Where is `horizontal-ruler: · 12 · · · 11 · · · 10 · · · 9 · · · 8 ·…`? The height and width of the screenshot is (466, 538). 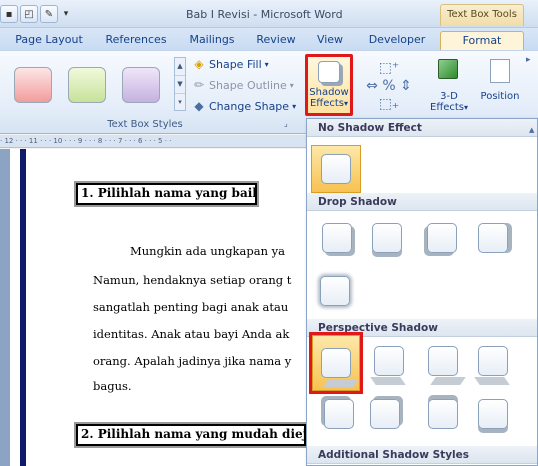 horizontal-ruler: · 12 · · · 11 · · · 10 · · · 9 · · · 8 ·… is located at coordinates (153, 141).